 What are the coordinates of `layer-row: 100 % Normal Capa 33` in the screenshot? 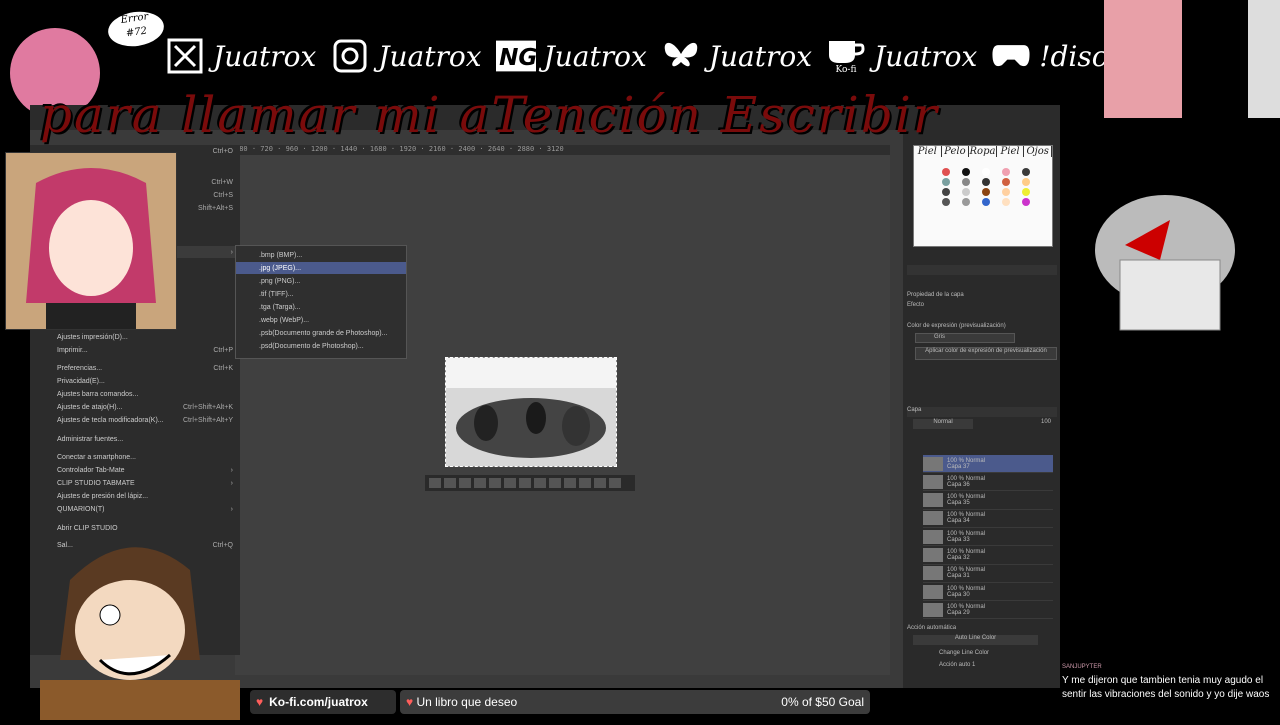 It's located at (988, 537).